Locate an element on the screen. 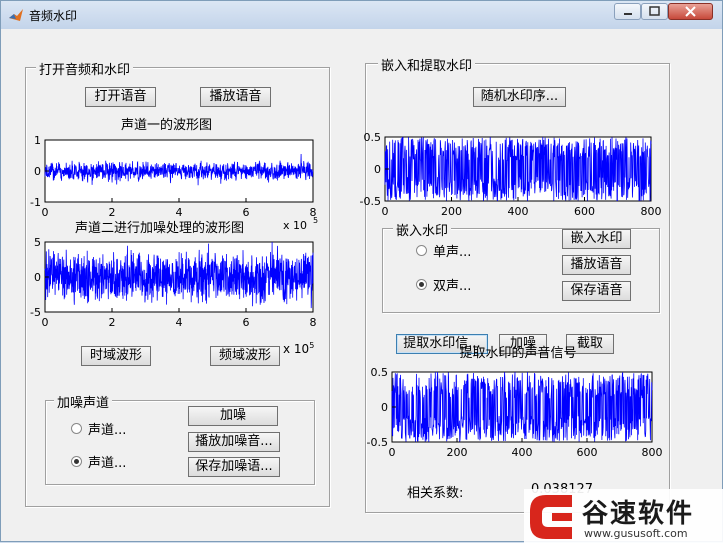 The image size is (723, 543). logo-url-text: www.gususoft.com is located at coordinates (636, 533).